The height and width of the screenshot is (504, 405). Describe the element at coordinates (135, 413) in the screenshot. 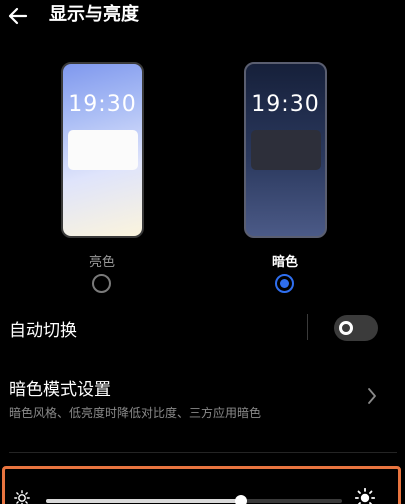

I see `dark-mode-settings-subtitle: 暗色风格、低亮度时降低对比度、三方应用暗色` at that location.